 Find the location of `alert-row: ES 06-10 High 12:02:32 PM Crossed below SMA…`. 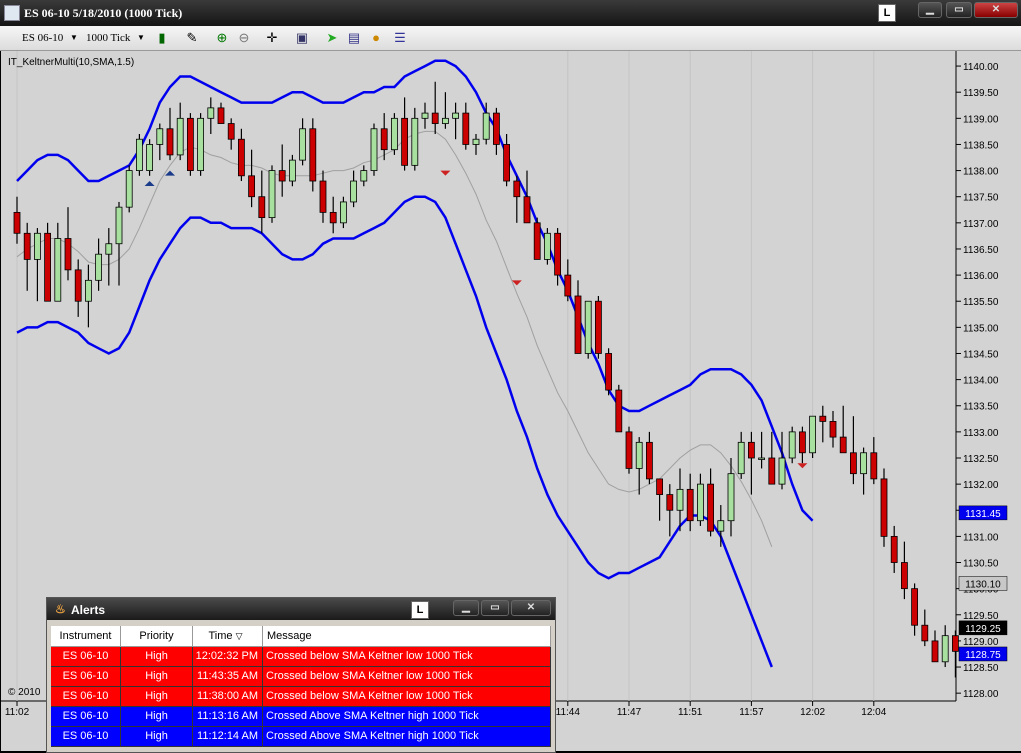

alert-row: ES 06-10 High 12:02:32 PM Crossed below SMA… is located at coordinates (301, 657).